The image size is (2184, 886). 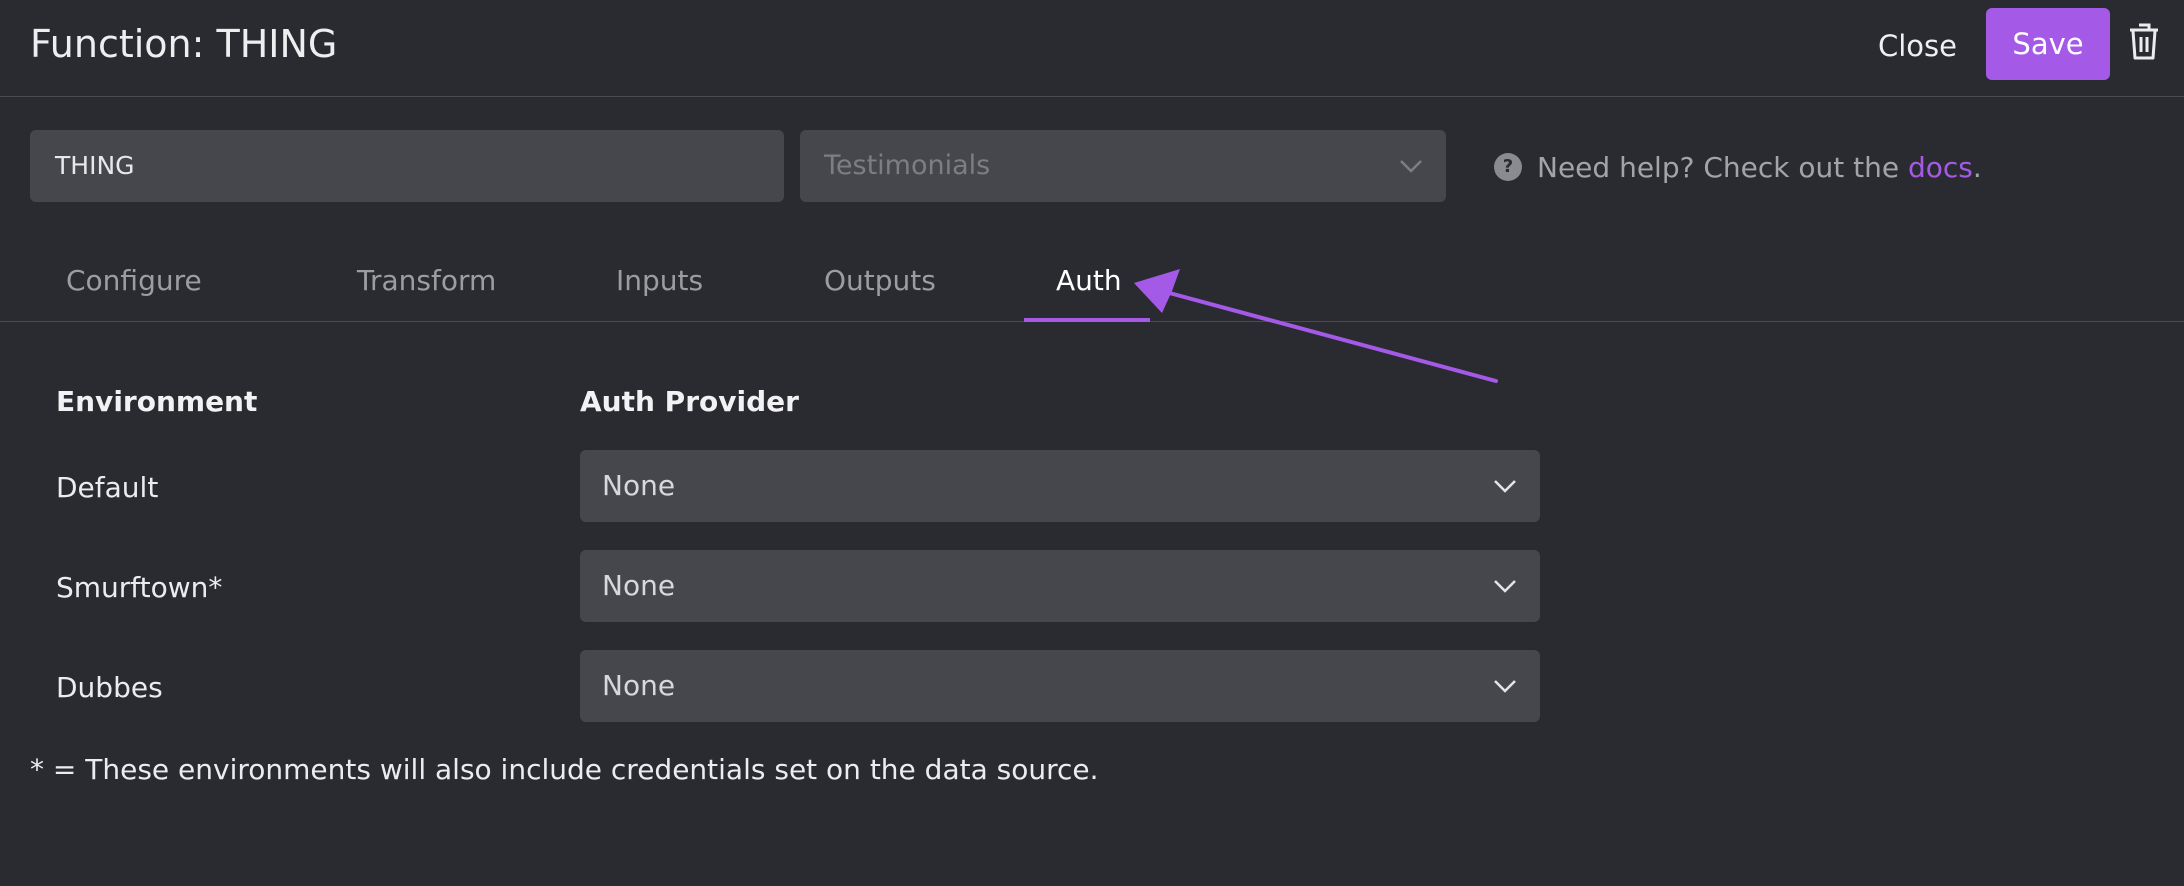 I want to click on env-label-default: Default, so click(x=107, y=487).